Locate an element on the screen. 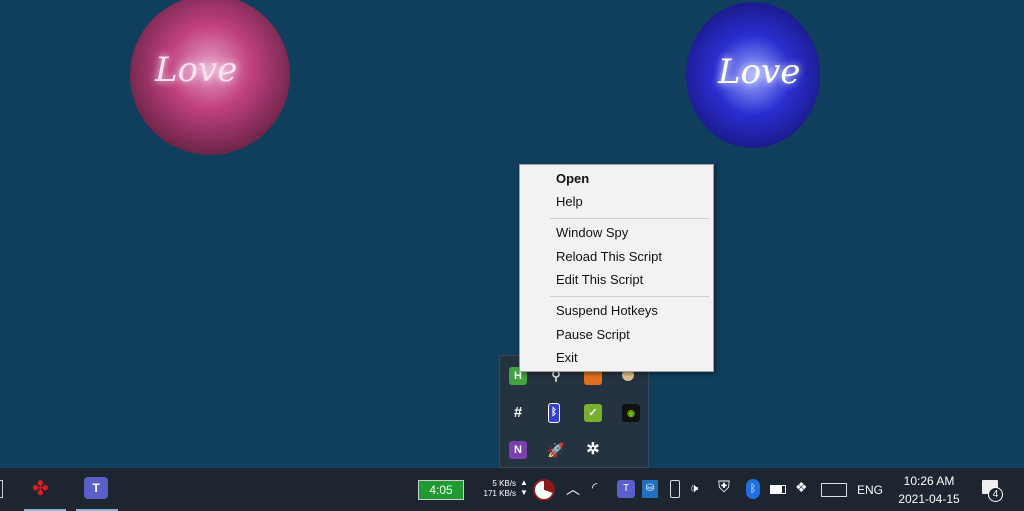  battery-time-indicator: 4:05 is located at coordinates (441, 490).